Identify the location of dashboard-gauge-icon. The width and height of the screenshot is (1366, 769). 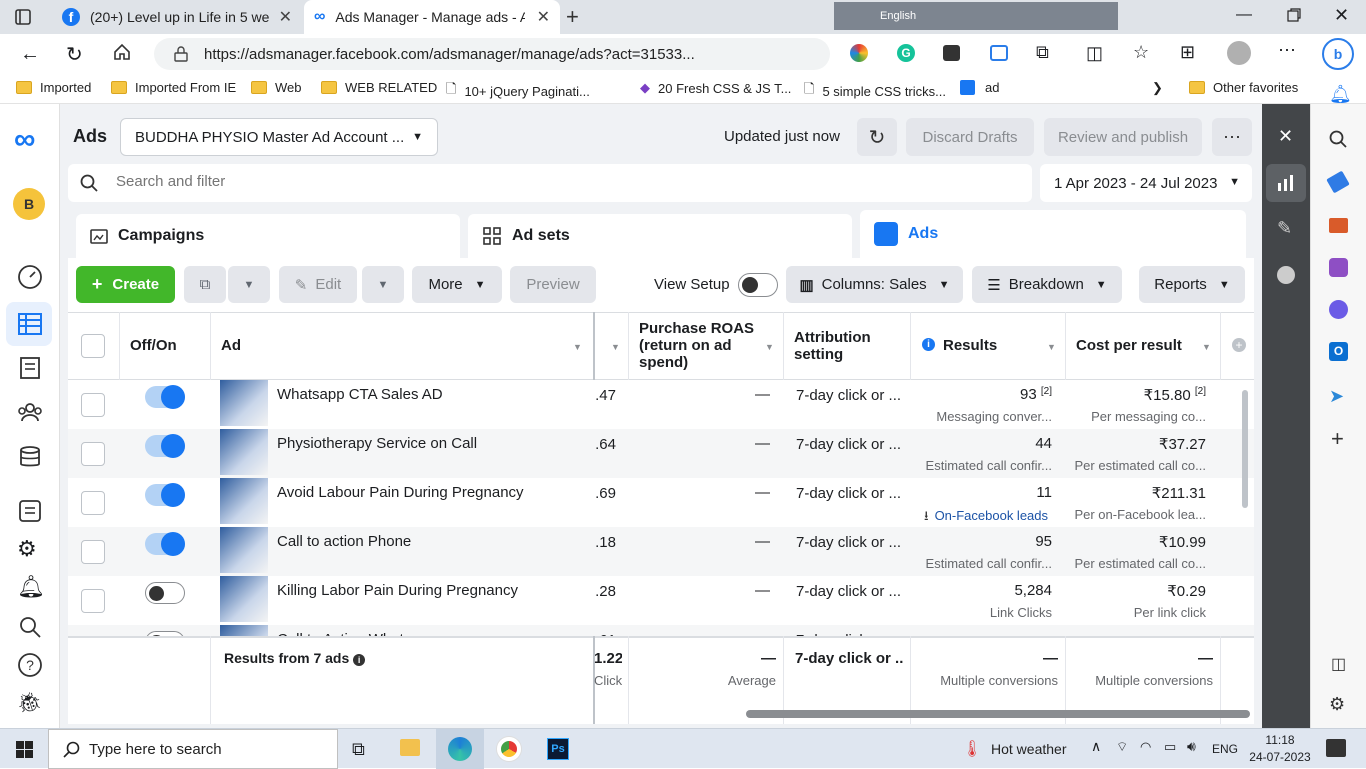
(30, 277).